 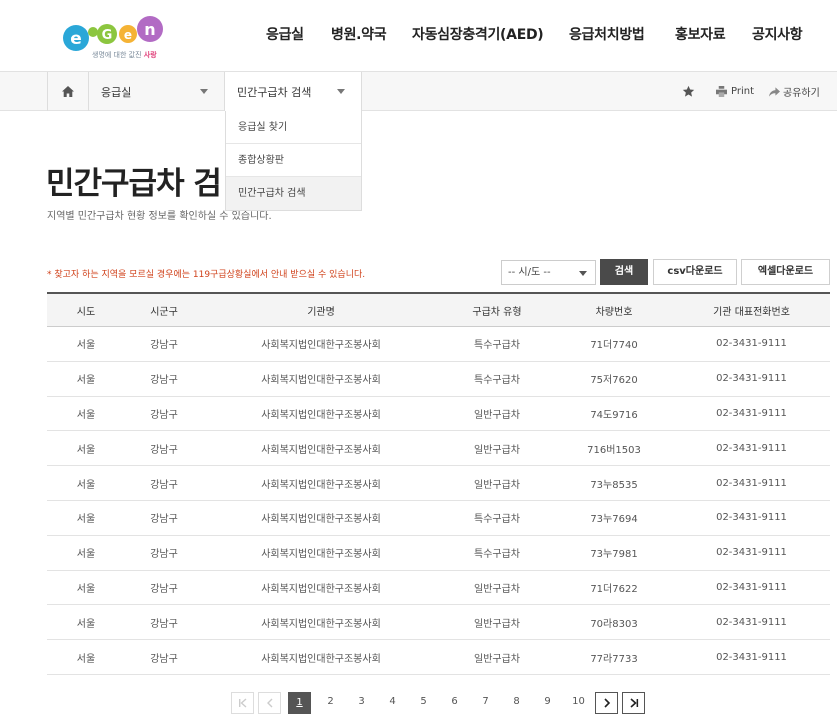 I want to click on breadcrumb-depth2-select: 민간구급차 검색, so click(x=293, y=91).